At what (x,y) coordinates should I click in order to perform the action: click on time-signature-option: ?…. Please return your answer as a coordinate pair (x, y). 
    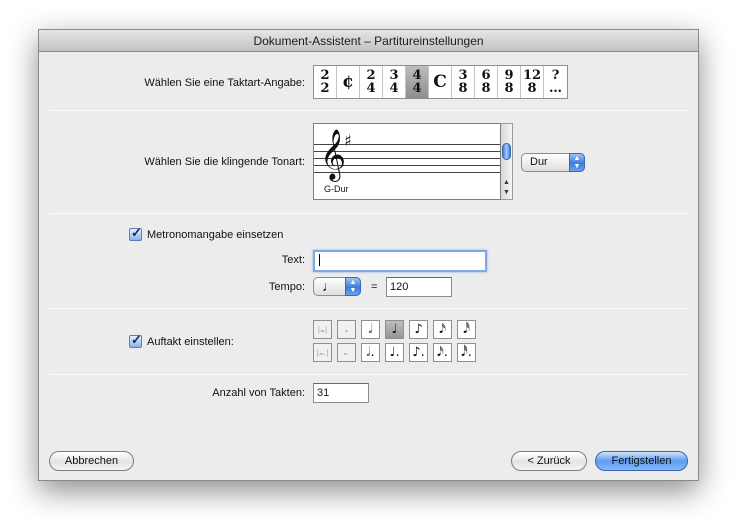
    Looking at the image, I should click on (555, 82).